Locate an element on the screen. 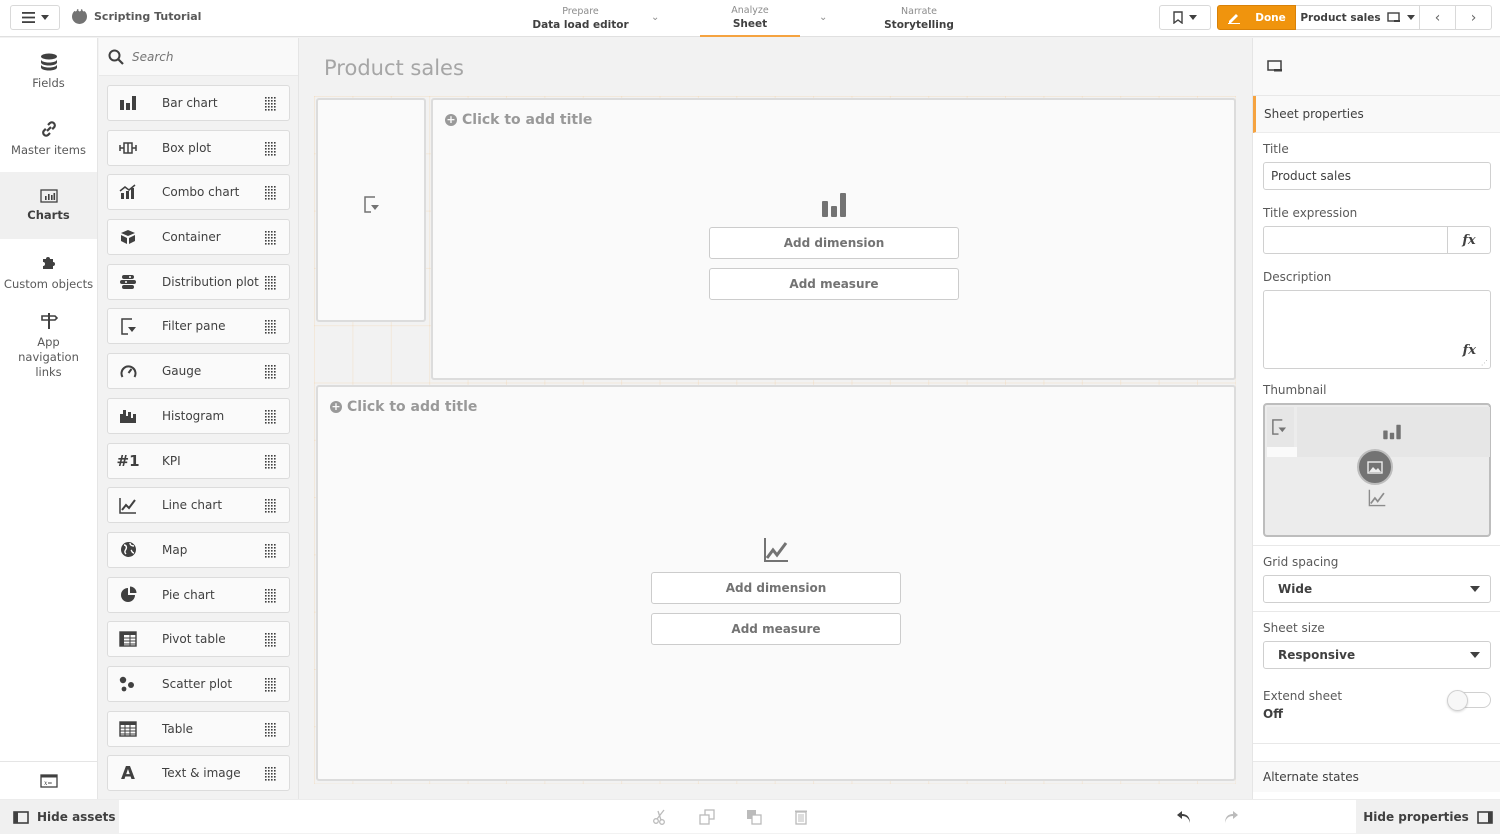  delete-button is located at coordinates (801, 817).